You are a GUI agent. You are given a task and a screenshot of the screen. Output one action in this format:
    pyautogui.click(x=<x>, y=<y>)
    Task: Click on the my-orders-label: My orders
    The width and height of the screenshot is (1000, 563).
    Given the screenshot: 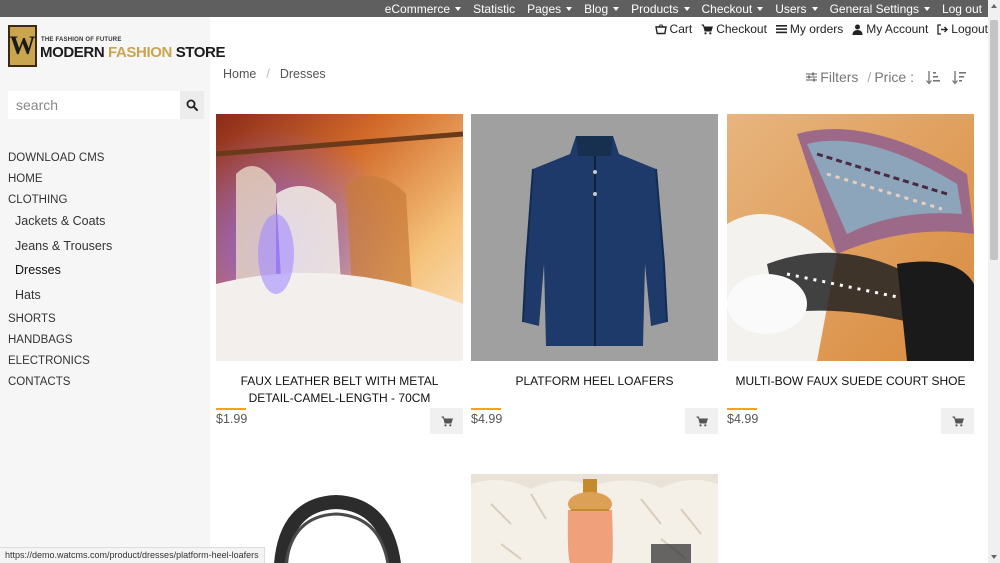 What is the action you would take?
    pyautogui.click(x=816, y=29)
    